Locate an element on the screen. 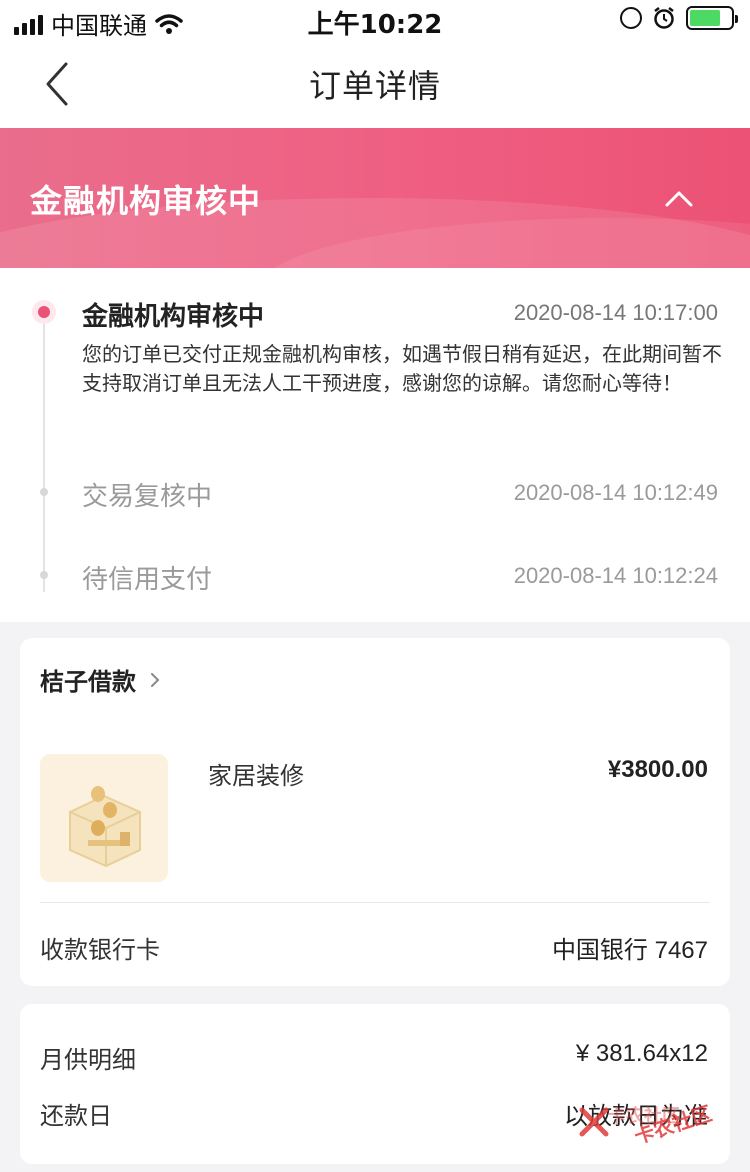 The width and height of the screenshot is (750, 1172). timeline-time: 2020-08-14 10:12:49 is located at coordinates (615, 492).